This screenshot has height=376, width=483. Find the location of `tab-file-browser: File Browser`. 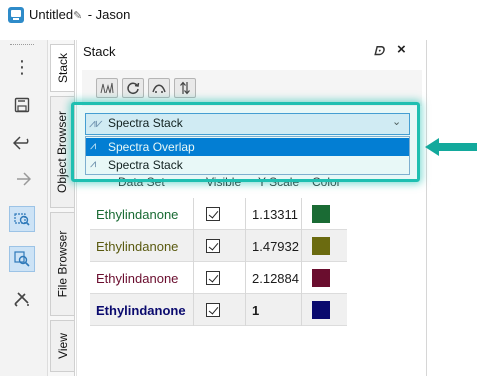

tab-file-browser: File Browser is located at coordinates (62, 264).